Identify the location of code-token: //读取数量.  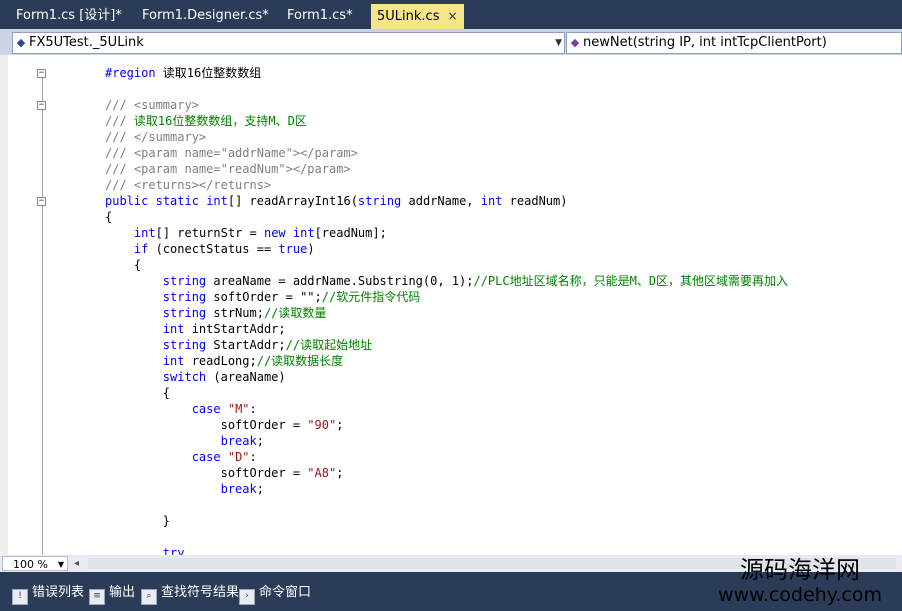
(295, 313).